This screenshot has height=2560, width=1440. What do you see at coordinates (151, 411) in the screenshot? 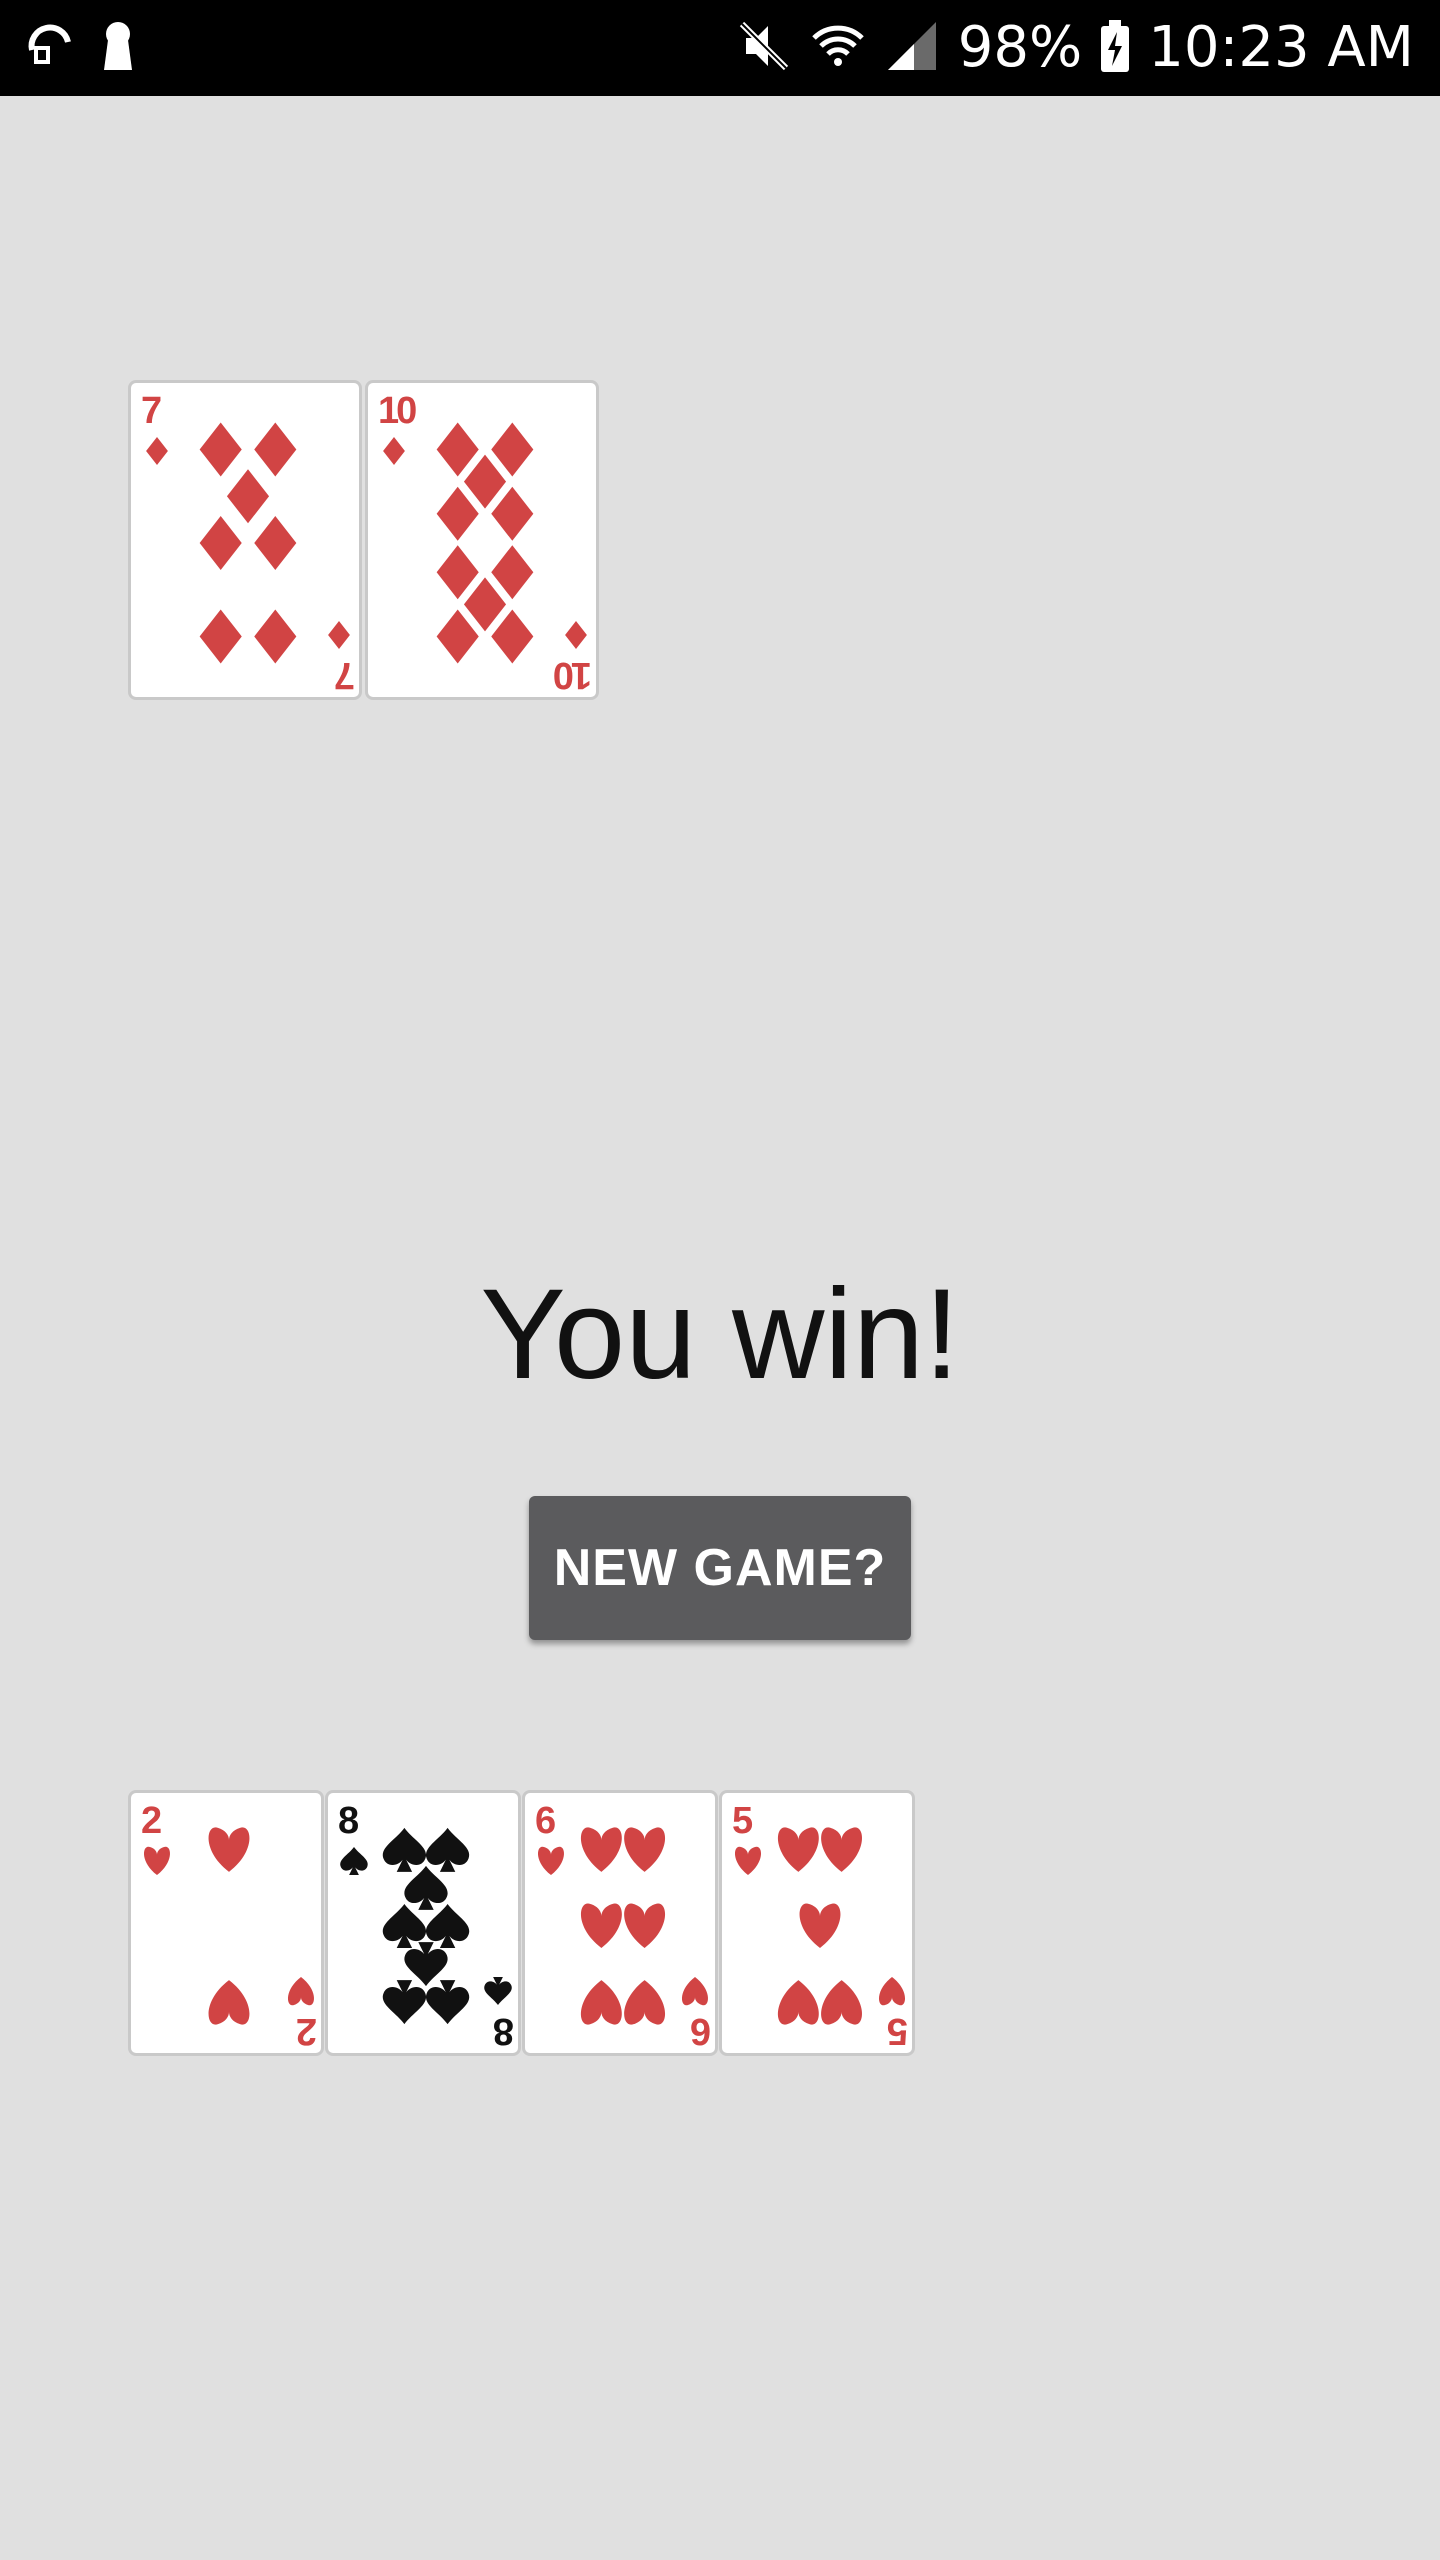
I see `card-rank-top: 7` at bounding box center [151, 411].